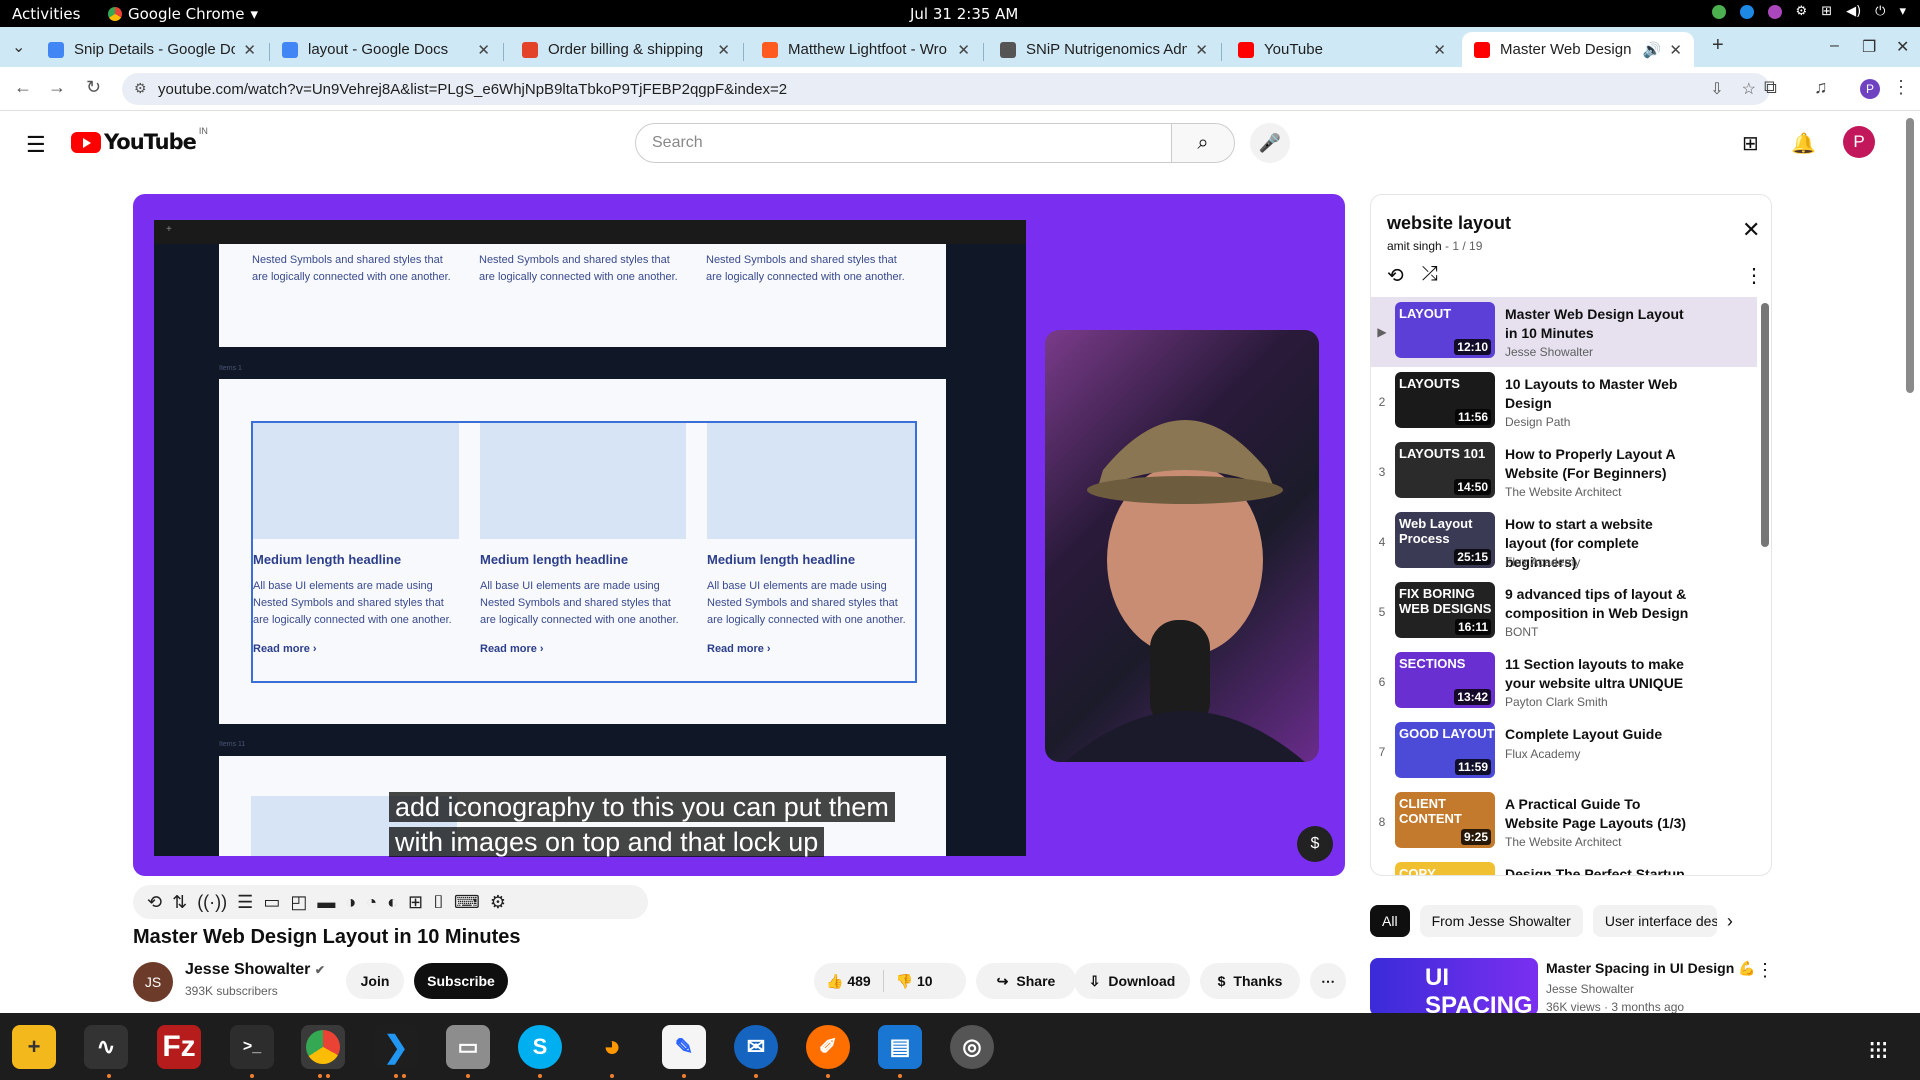  I want to click on playlist-item: COPY Design The Perfect Startup, so click(1564, 866).